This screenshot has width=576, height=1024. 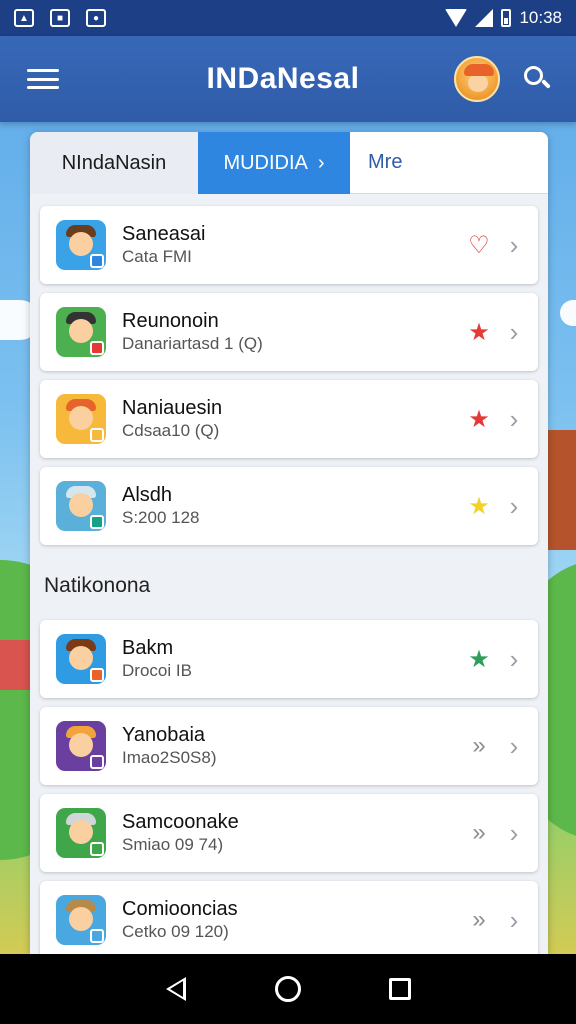 I want to click on item-title: Samcoonake, so click(x=180, y=822).